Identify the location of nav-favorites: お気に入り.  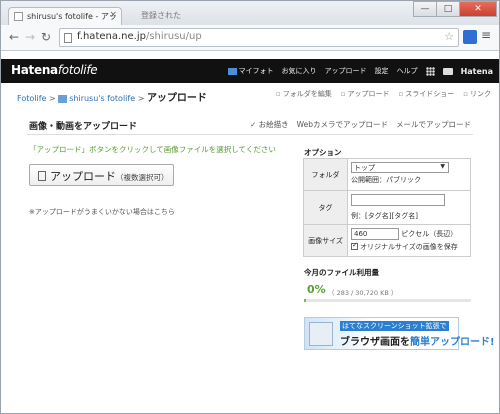
(299, 71).